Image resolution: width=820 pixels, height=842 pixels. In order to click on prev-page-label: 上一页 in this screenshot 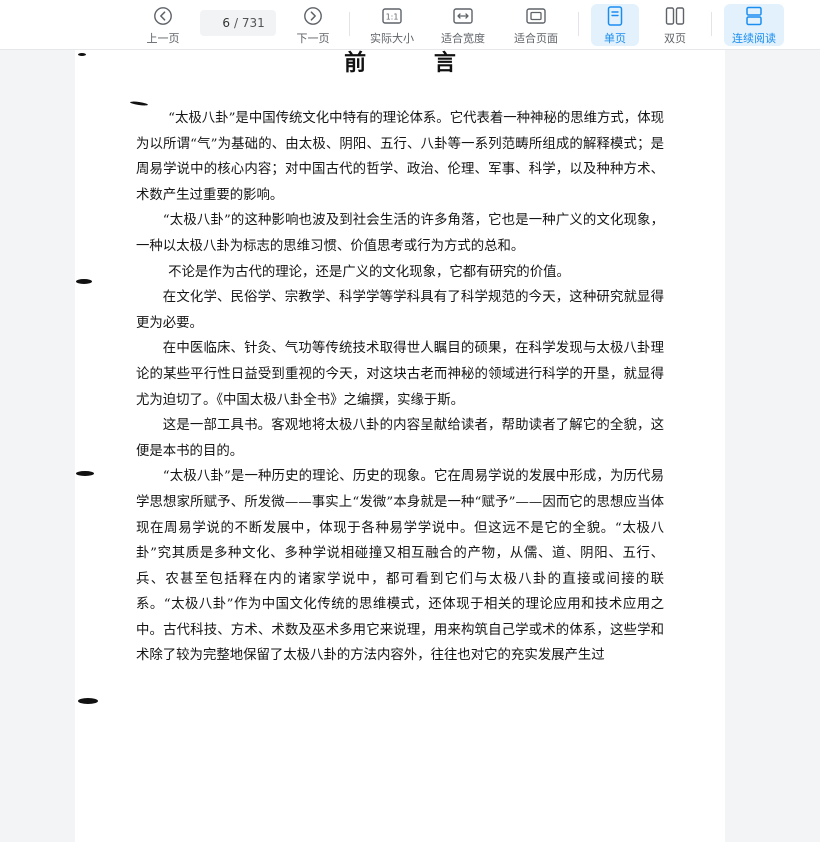, I will do `click(163, 38)`.